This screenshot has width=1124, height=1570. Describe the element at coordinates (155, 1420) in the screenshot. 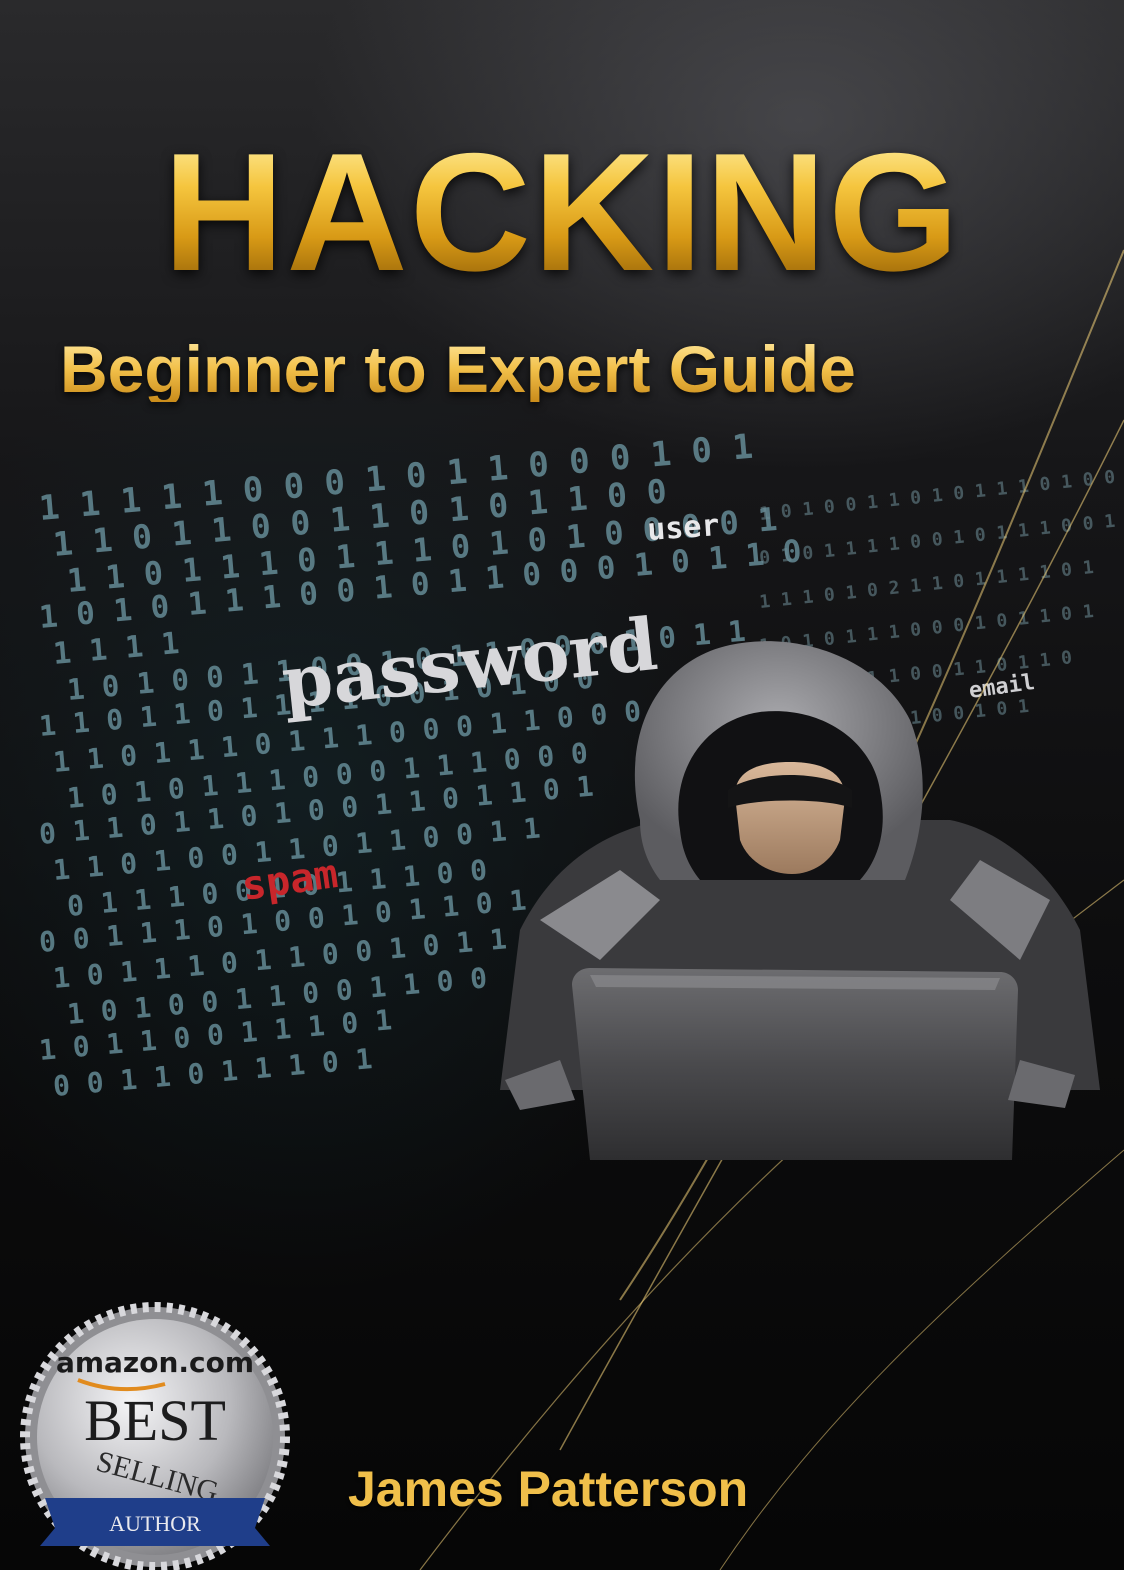

I see `badge-best: BEST` at that location.